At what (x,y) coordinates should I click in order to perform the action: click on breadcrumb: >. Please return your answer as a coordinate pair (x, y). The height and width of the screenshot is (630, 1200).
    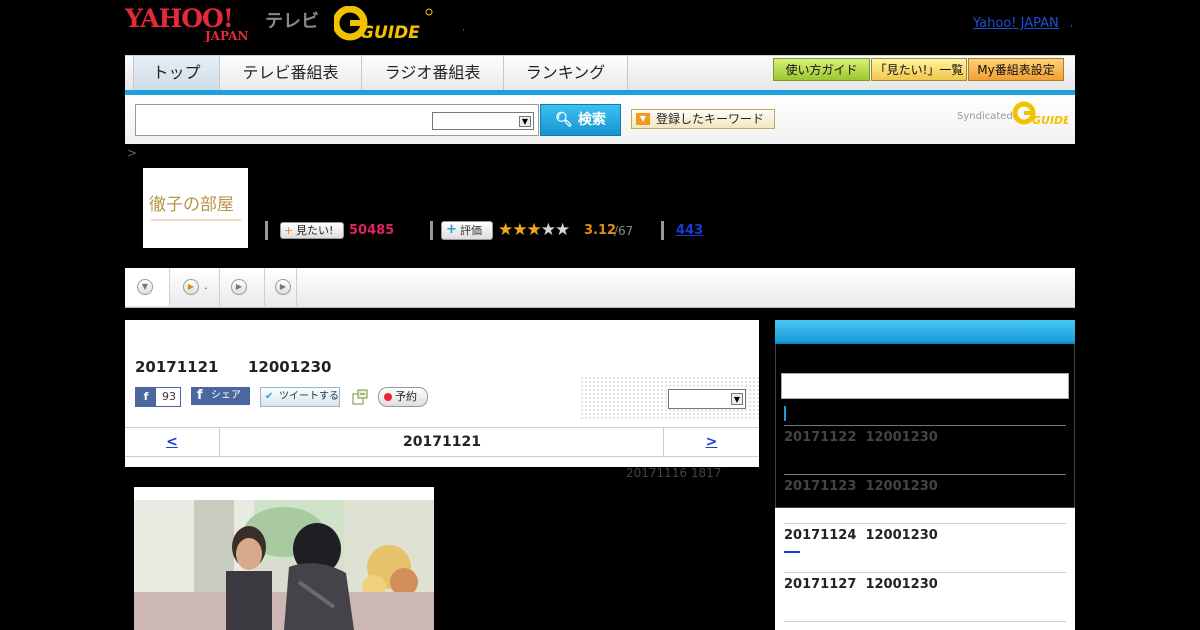
    Looking at the image, I should click on (132, 153).